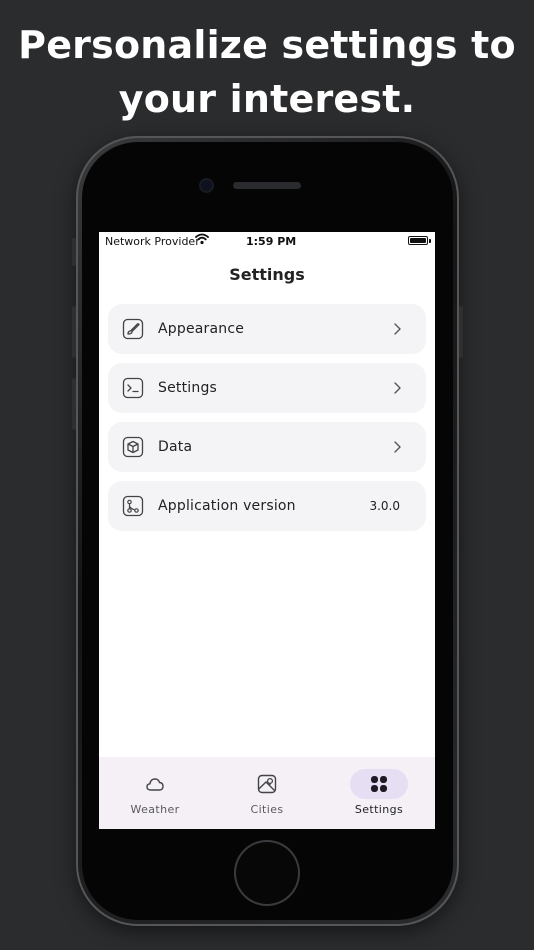 Image resolution: width=534 pixels, height=950 pixels. What do you see at coordinates (267, 72) in the screenshot?
I see `headline: Personalize settings to your interest.` at bounding box center [267, 72].